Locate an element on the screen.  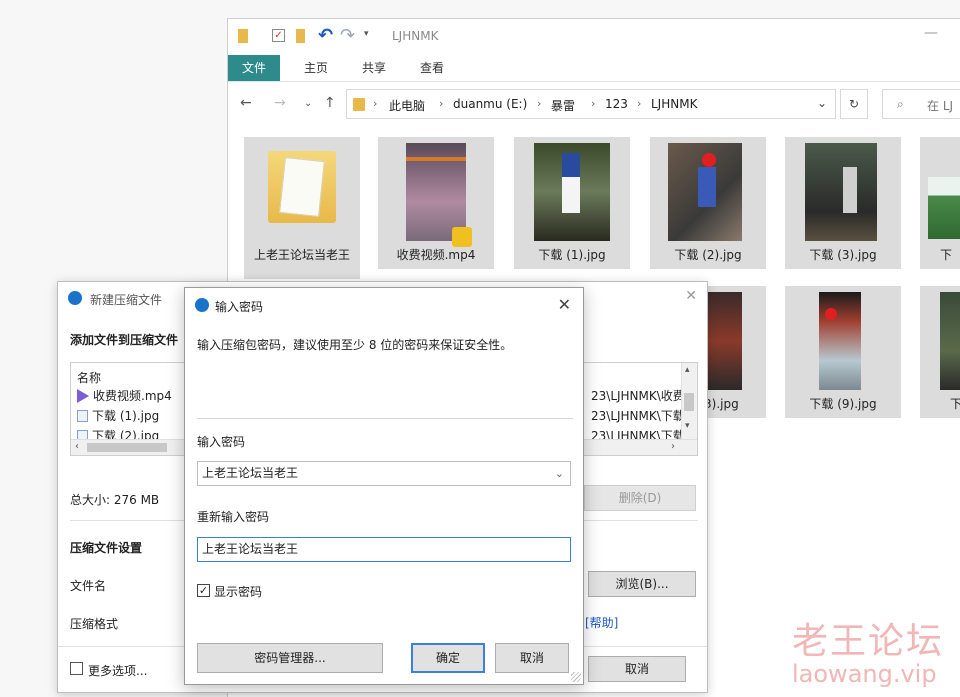
forward-arrow-icon: → is located at coordinates (280, 103).